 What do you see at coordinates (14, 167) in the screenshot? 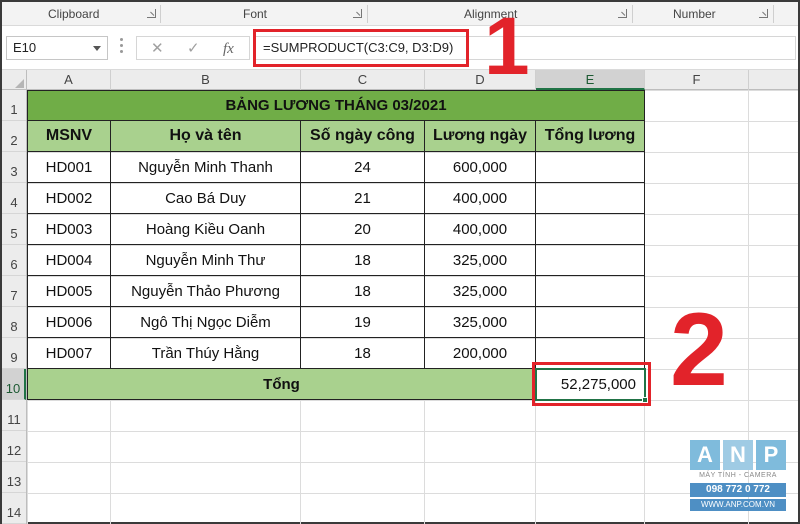
I see `row-header-3: 3` at bounding box center [14, 167].